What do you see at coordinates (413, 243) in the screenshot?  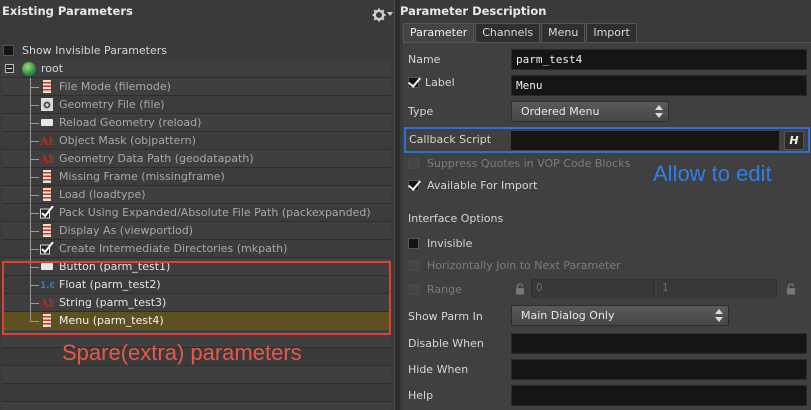 I see `invisible-checkbox` at bounding box center [413, 243].